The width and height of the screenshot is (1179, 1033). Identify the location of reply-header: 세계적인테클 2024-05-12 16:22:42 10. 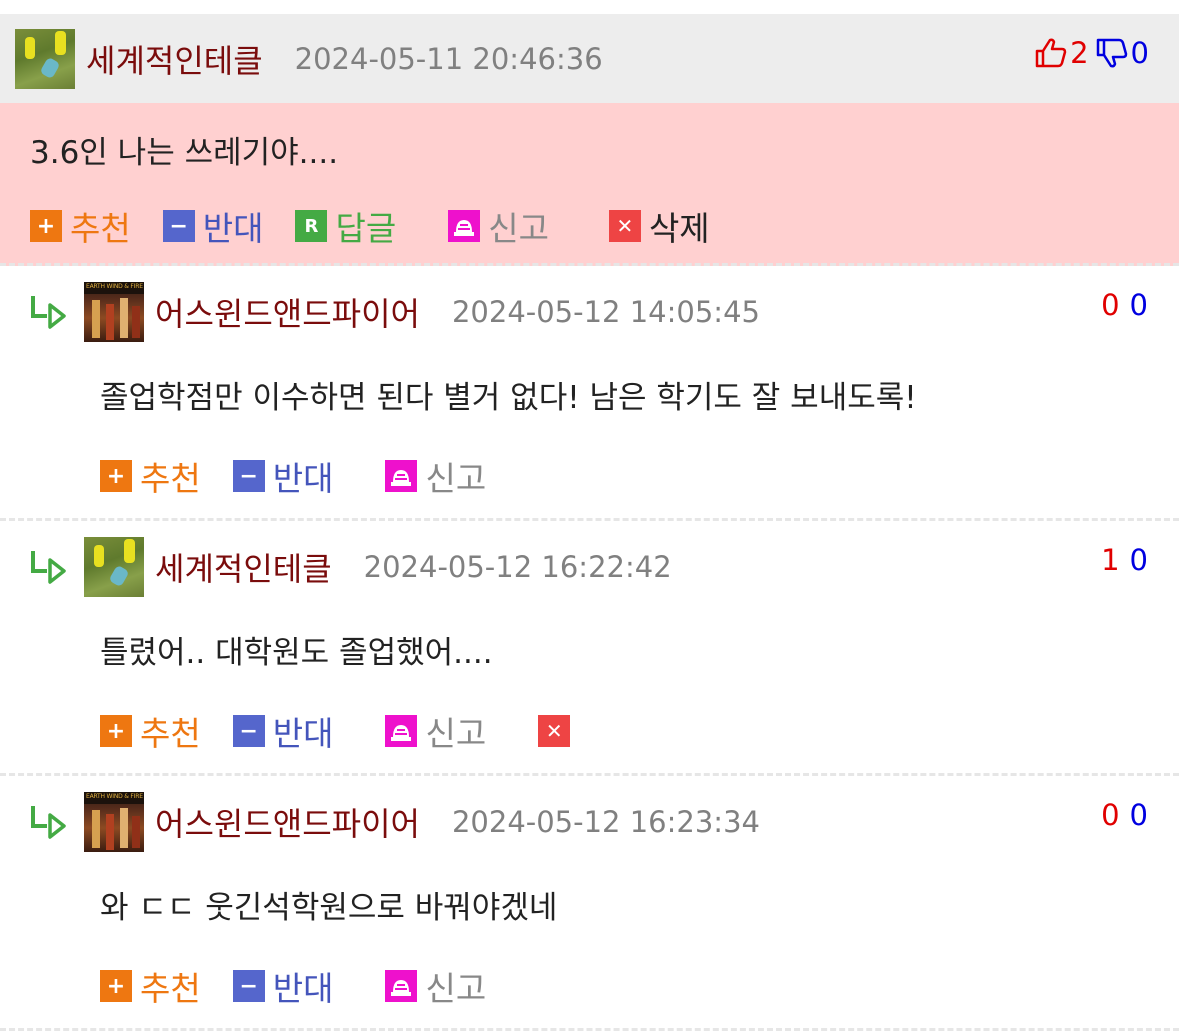
(589, 559).